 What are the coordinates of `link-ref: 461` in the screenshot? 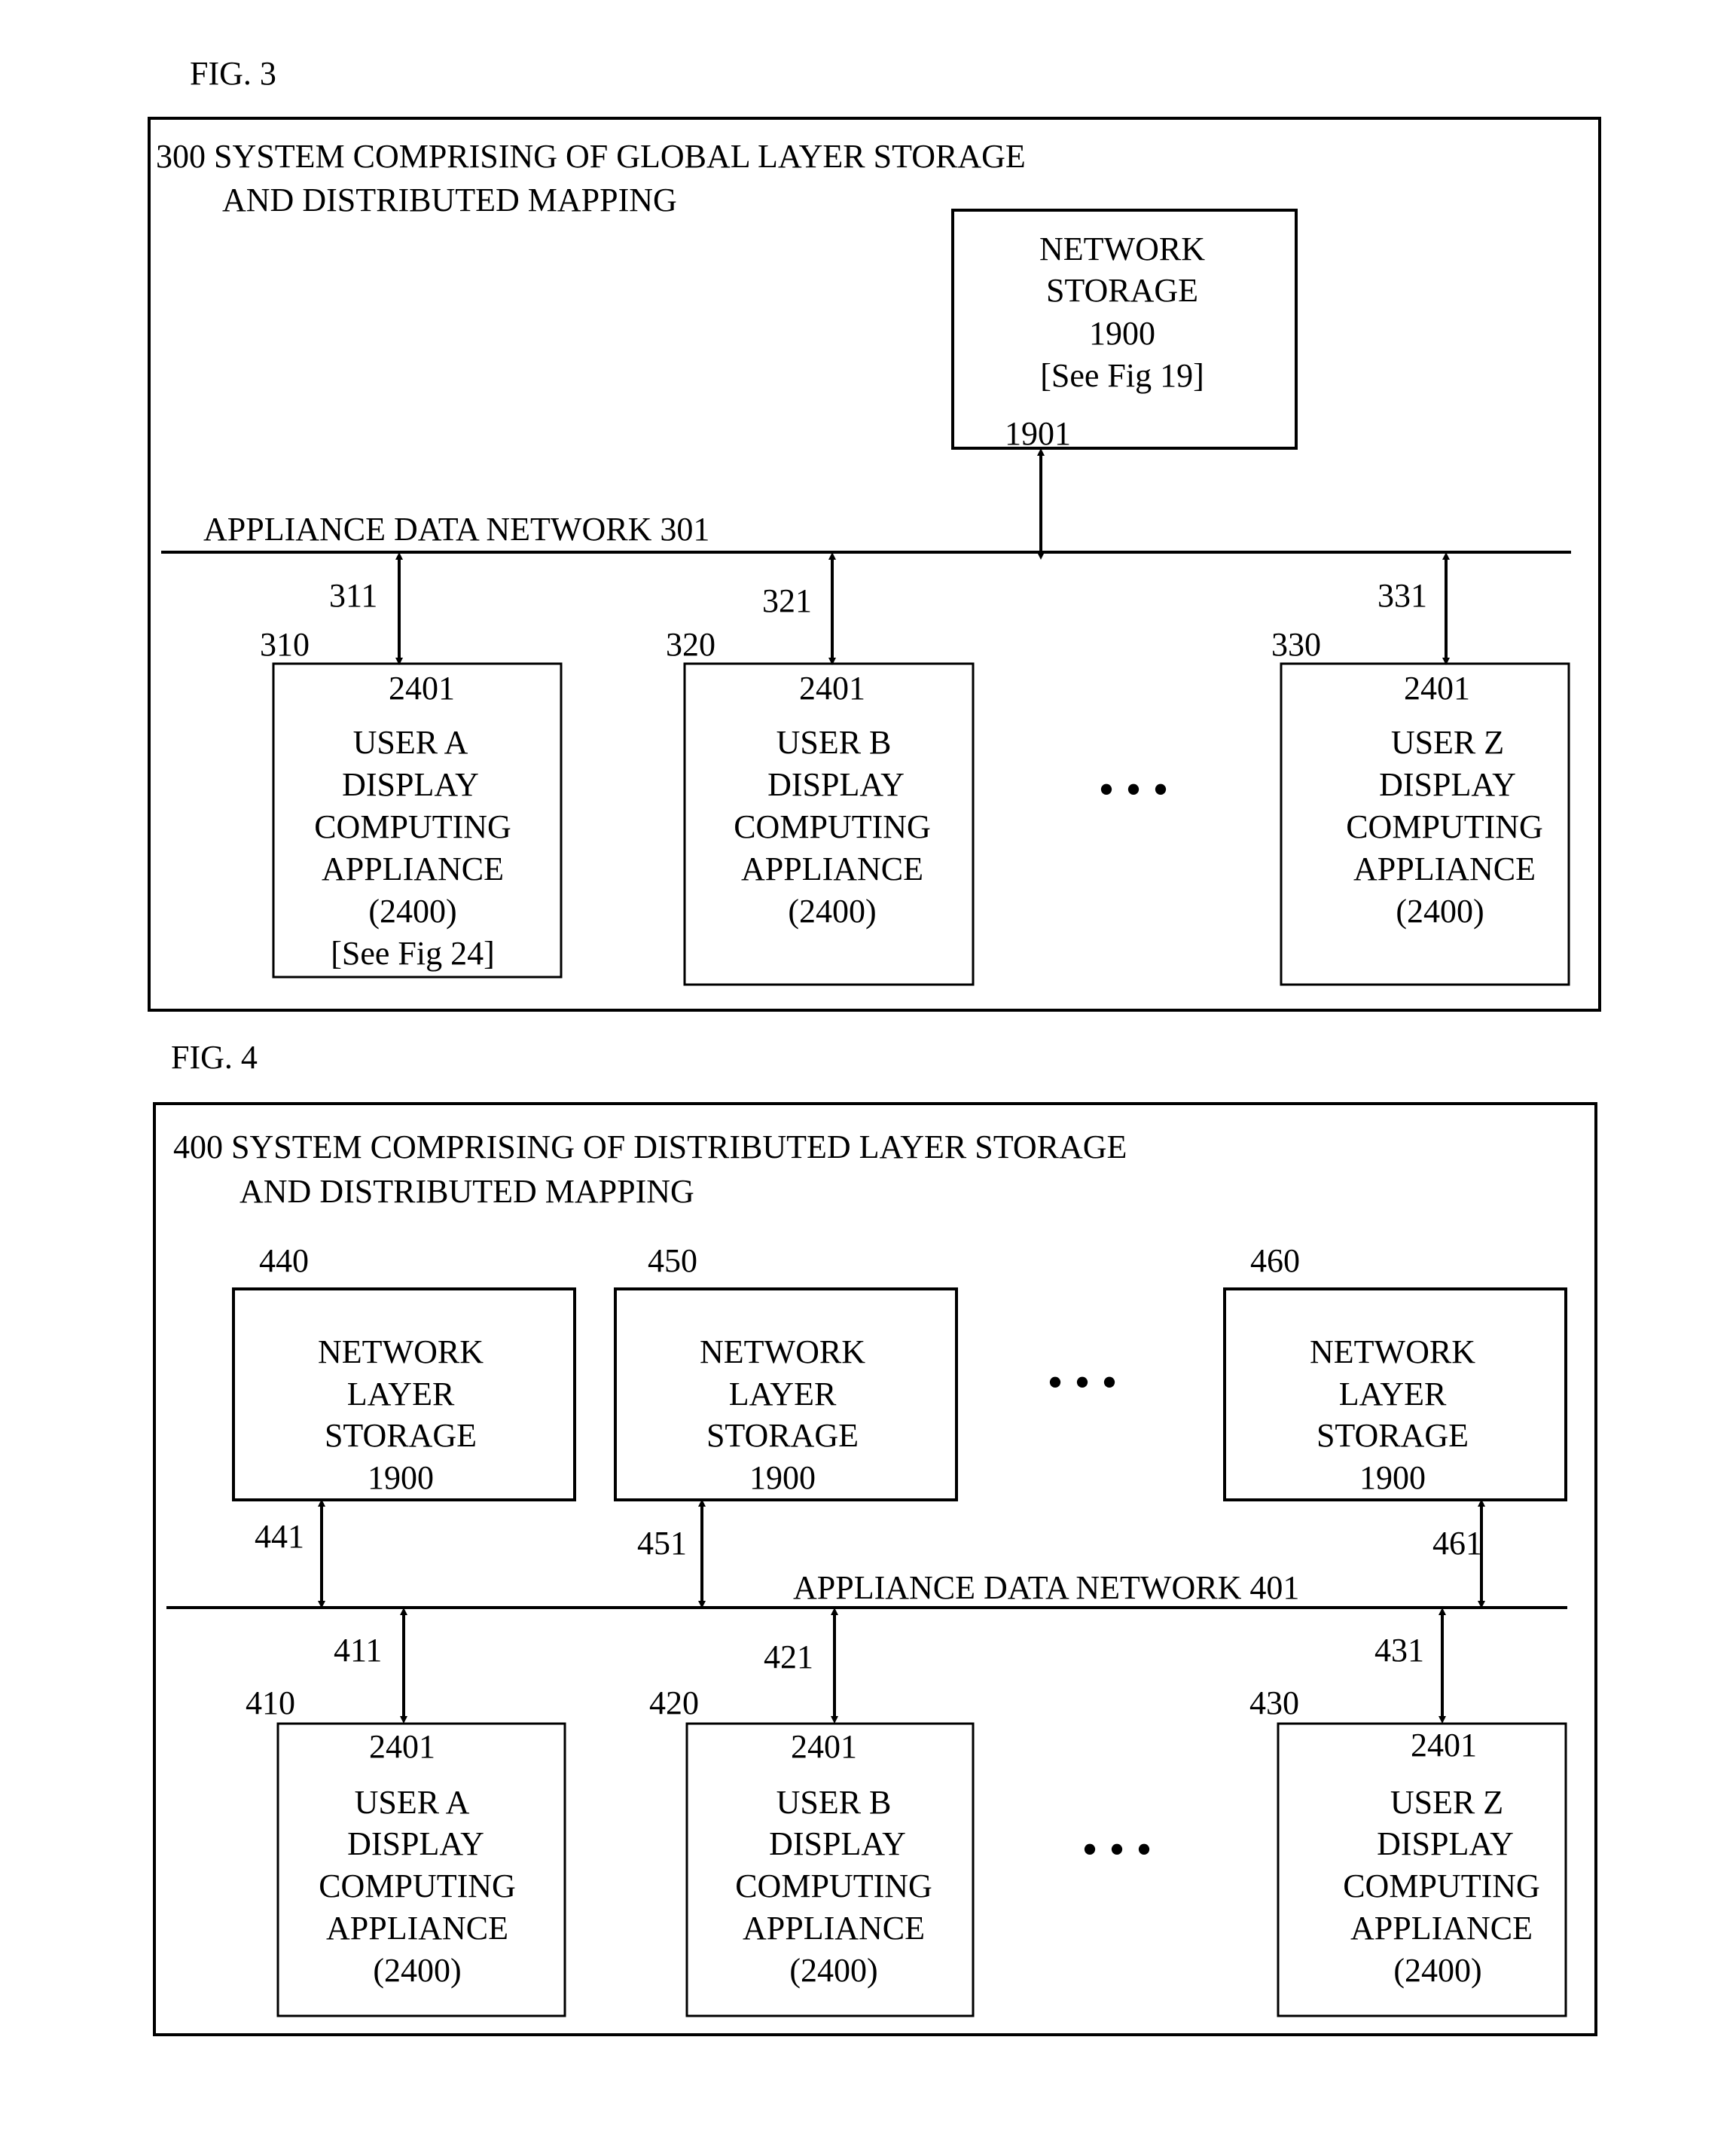 It's located at (1457, 1543).